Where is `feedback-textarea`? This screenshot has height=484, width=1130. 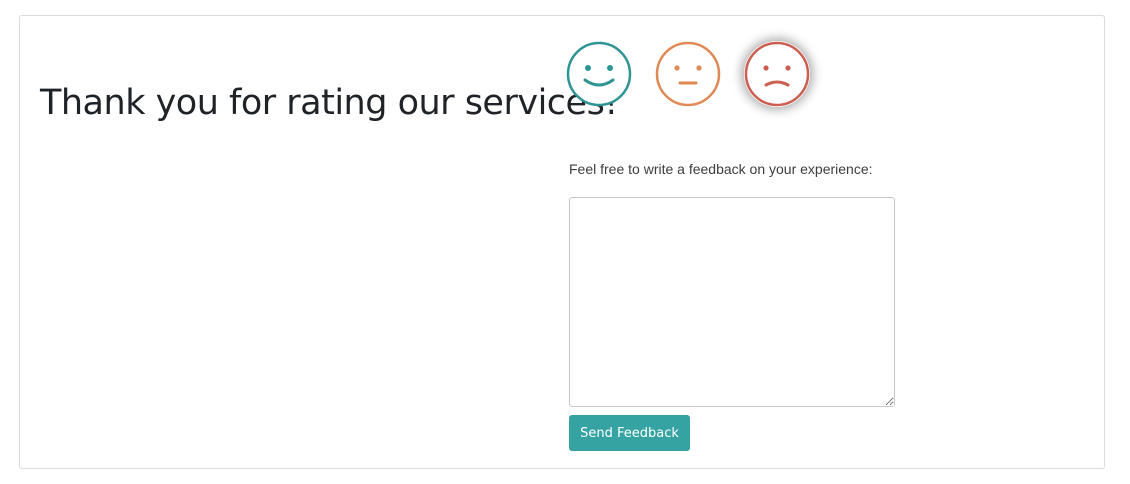 feedback-textarea is located at coordinates (732, 302).